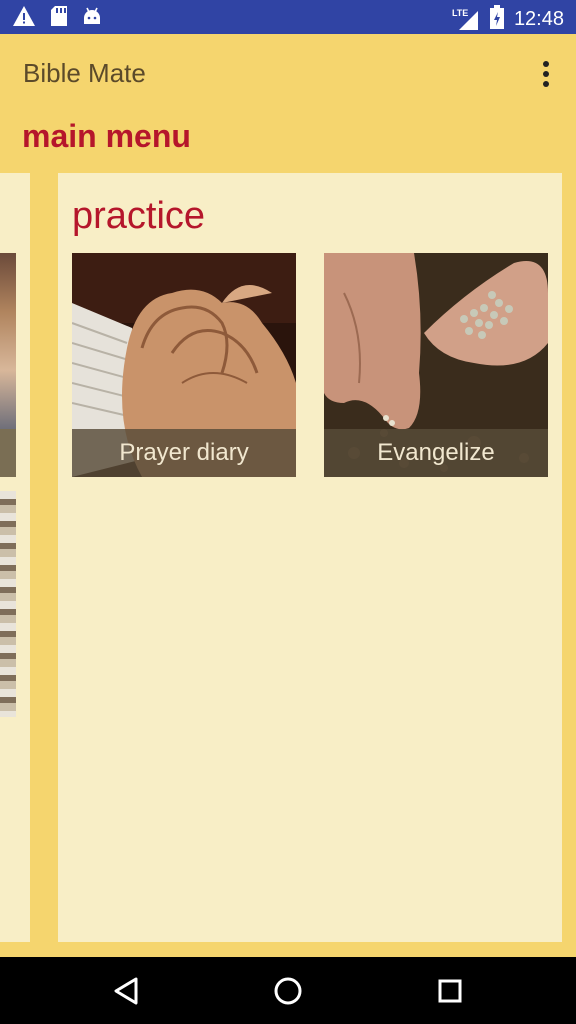 This screenshot has height=1024, width=576. I want to click on home-icon, so click(288, 991).